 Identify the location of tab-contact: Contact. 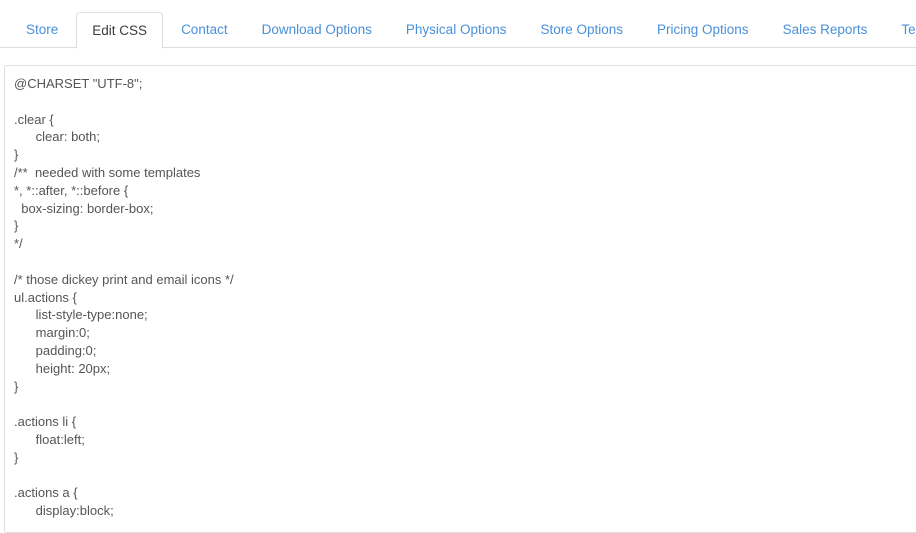
(204, 29).